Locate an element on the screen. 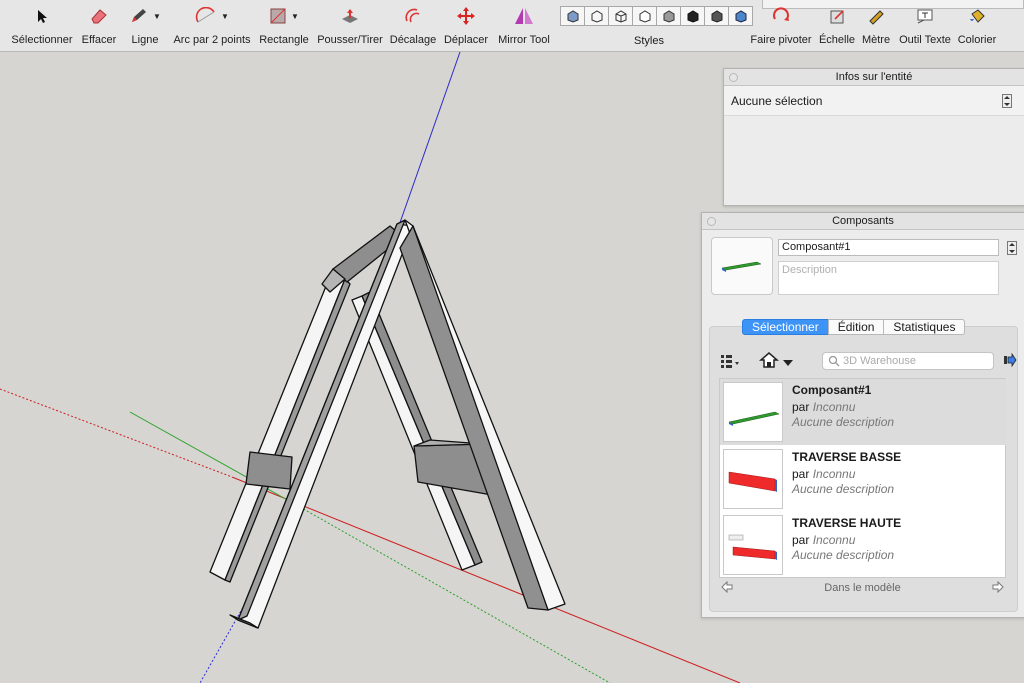 The image size is (1024, 683). search-placeholder: 3D Warehouse is located at coordinates (879, 361).